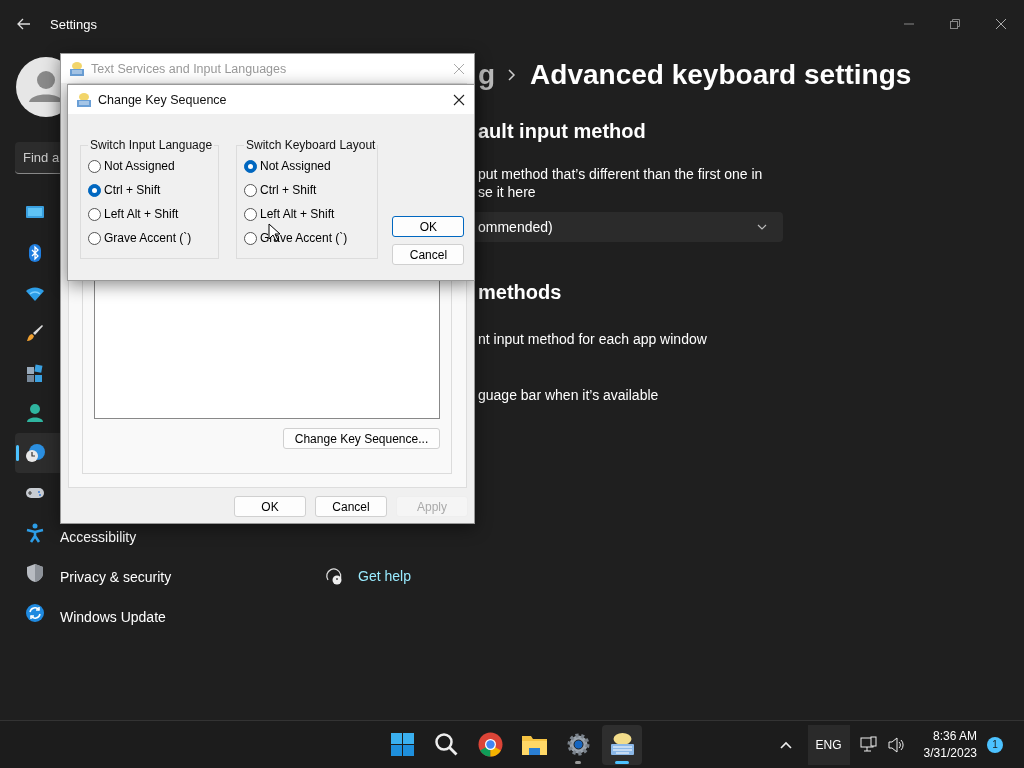 This screenshot has height=768, width=1024. Describe the element at coordinates (593, 339) in the screenshot. I see `option-label: nt input method for each app window` at that location.